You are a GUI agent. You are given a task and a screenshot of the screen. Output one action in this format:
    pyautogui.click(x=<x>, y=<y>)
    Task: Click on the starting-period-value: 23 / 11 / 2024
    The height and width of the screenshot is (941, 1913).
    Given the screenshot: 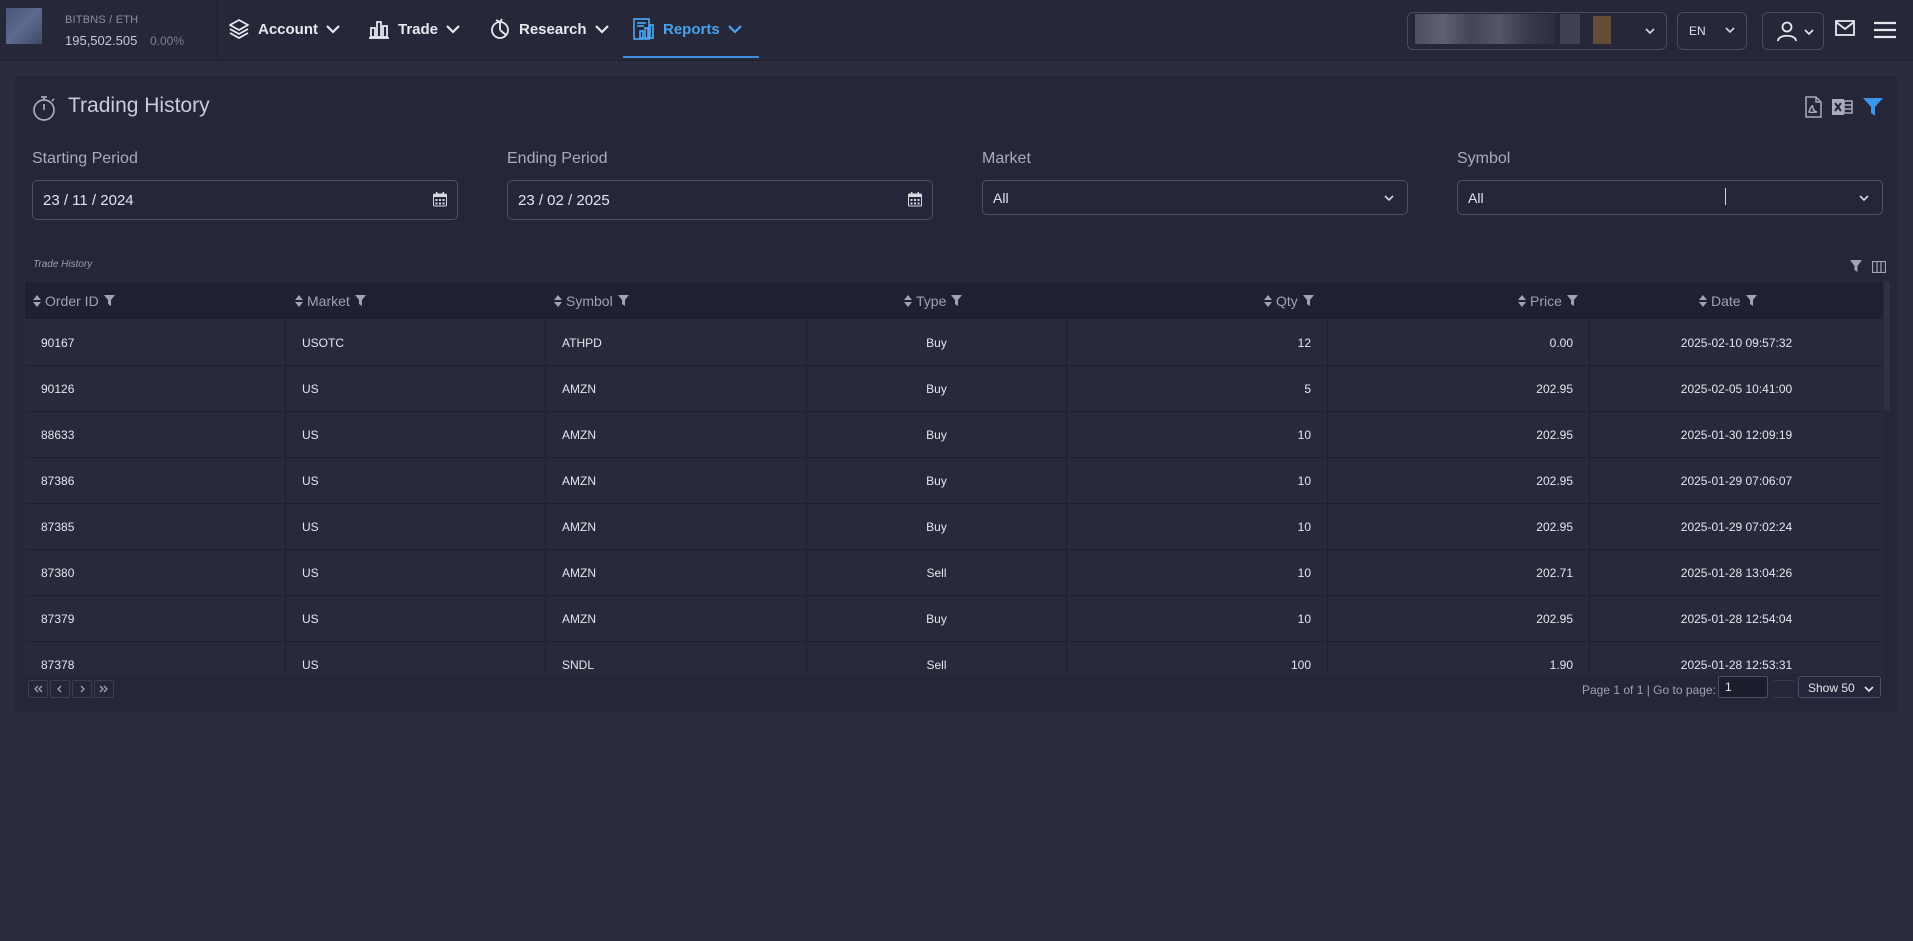 What is the action you would take?
    pyautogui.click(x=88, y=200)
    